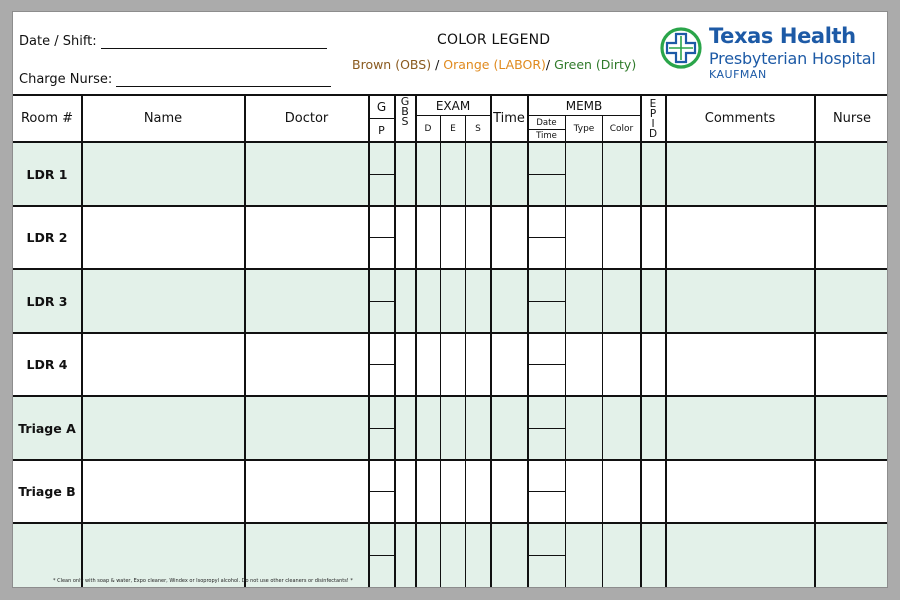  What do you see at coordinates (453, 105) in the screenshot?
I see `col-header-exam: EXAM` at bounding box center [453, 105].